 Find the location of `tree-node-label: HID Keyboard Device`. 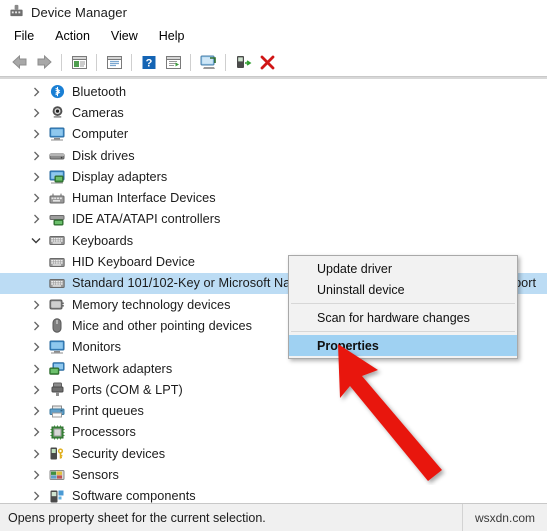

tree-node-label: HID Keyboard Device is located at coordinates (133, 262).